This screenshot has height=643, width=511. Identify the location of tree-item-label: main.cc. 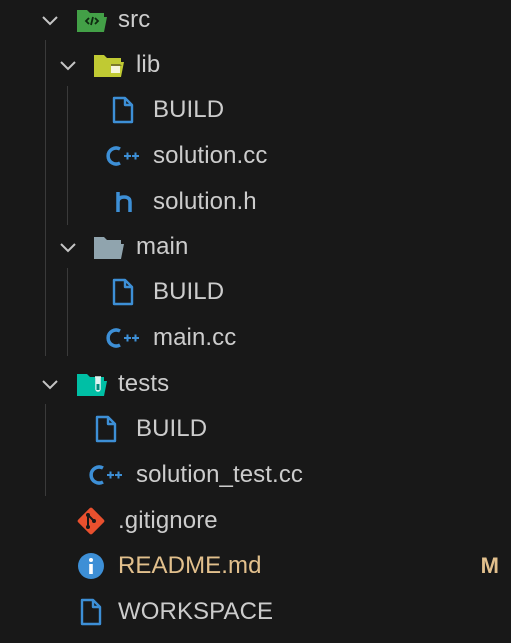
(195, 337).